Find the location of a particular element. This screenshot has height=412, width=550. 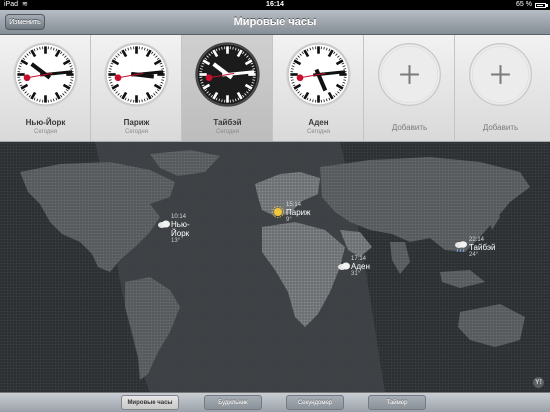

marker-city: Аден is located at coordinates (360, 266).